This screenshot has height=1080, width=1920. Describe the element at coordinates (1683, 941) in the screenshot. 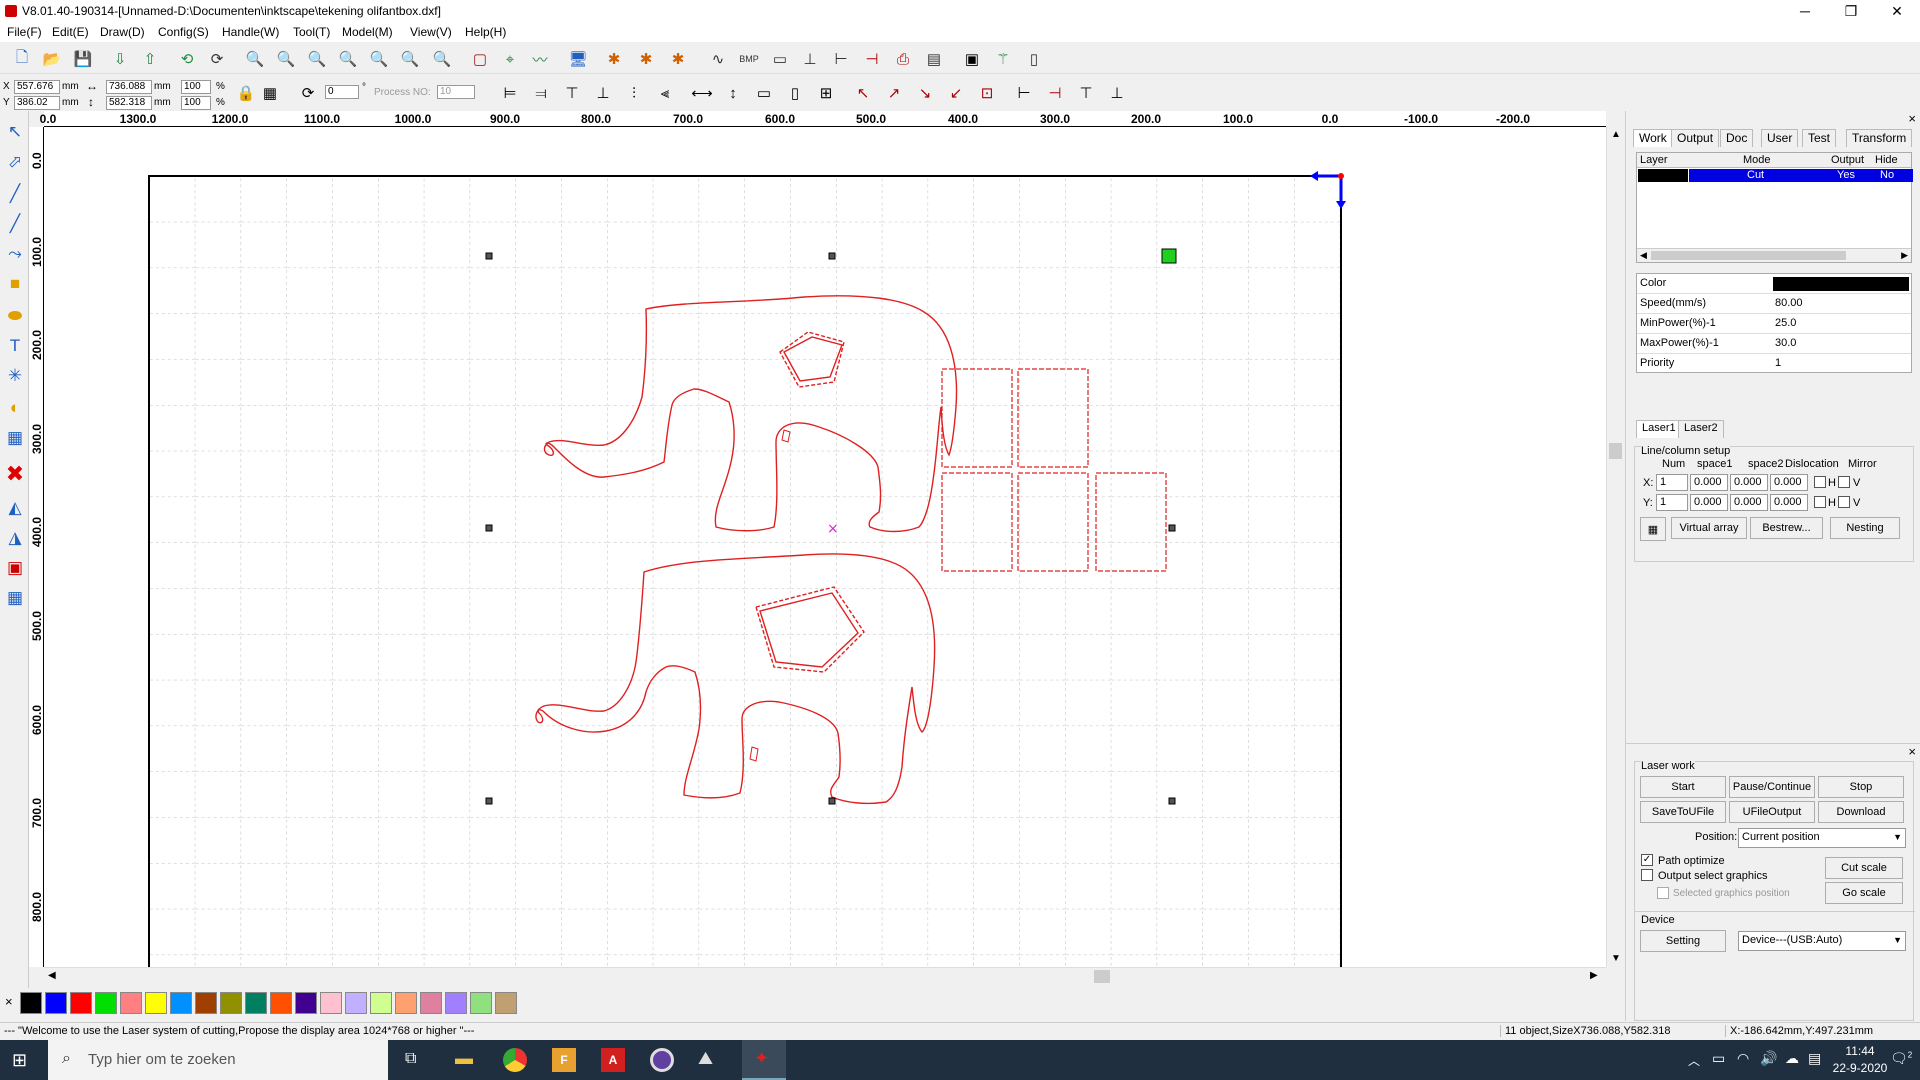

I see `device-setting-button: Setting` at that location.